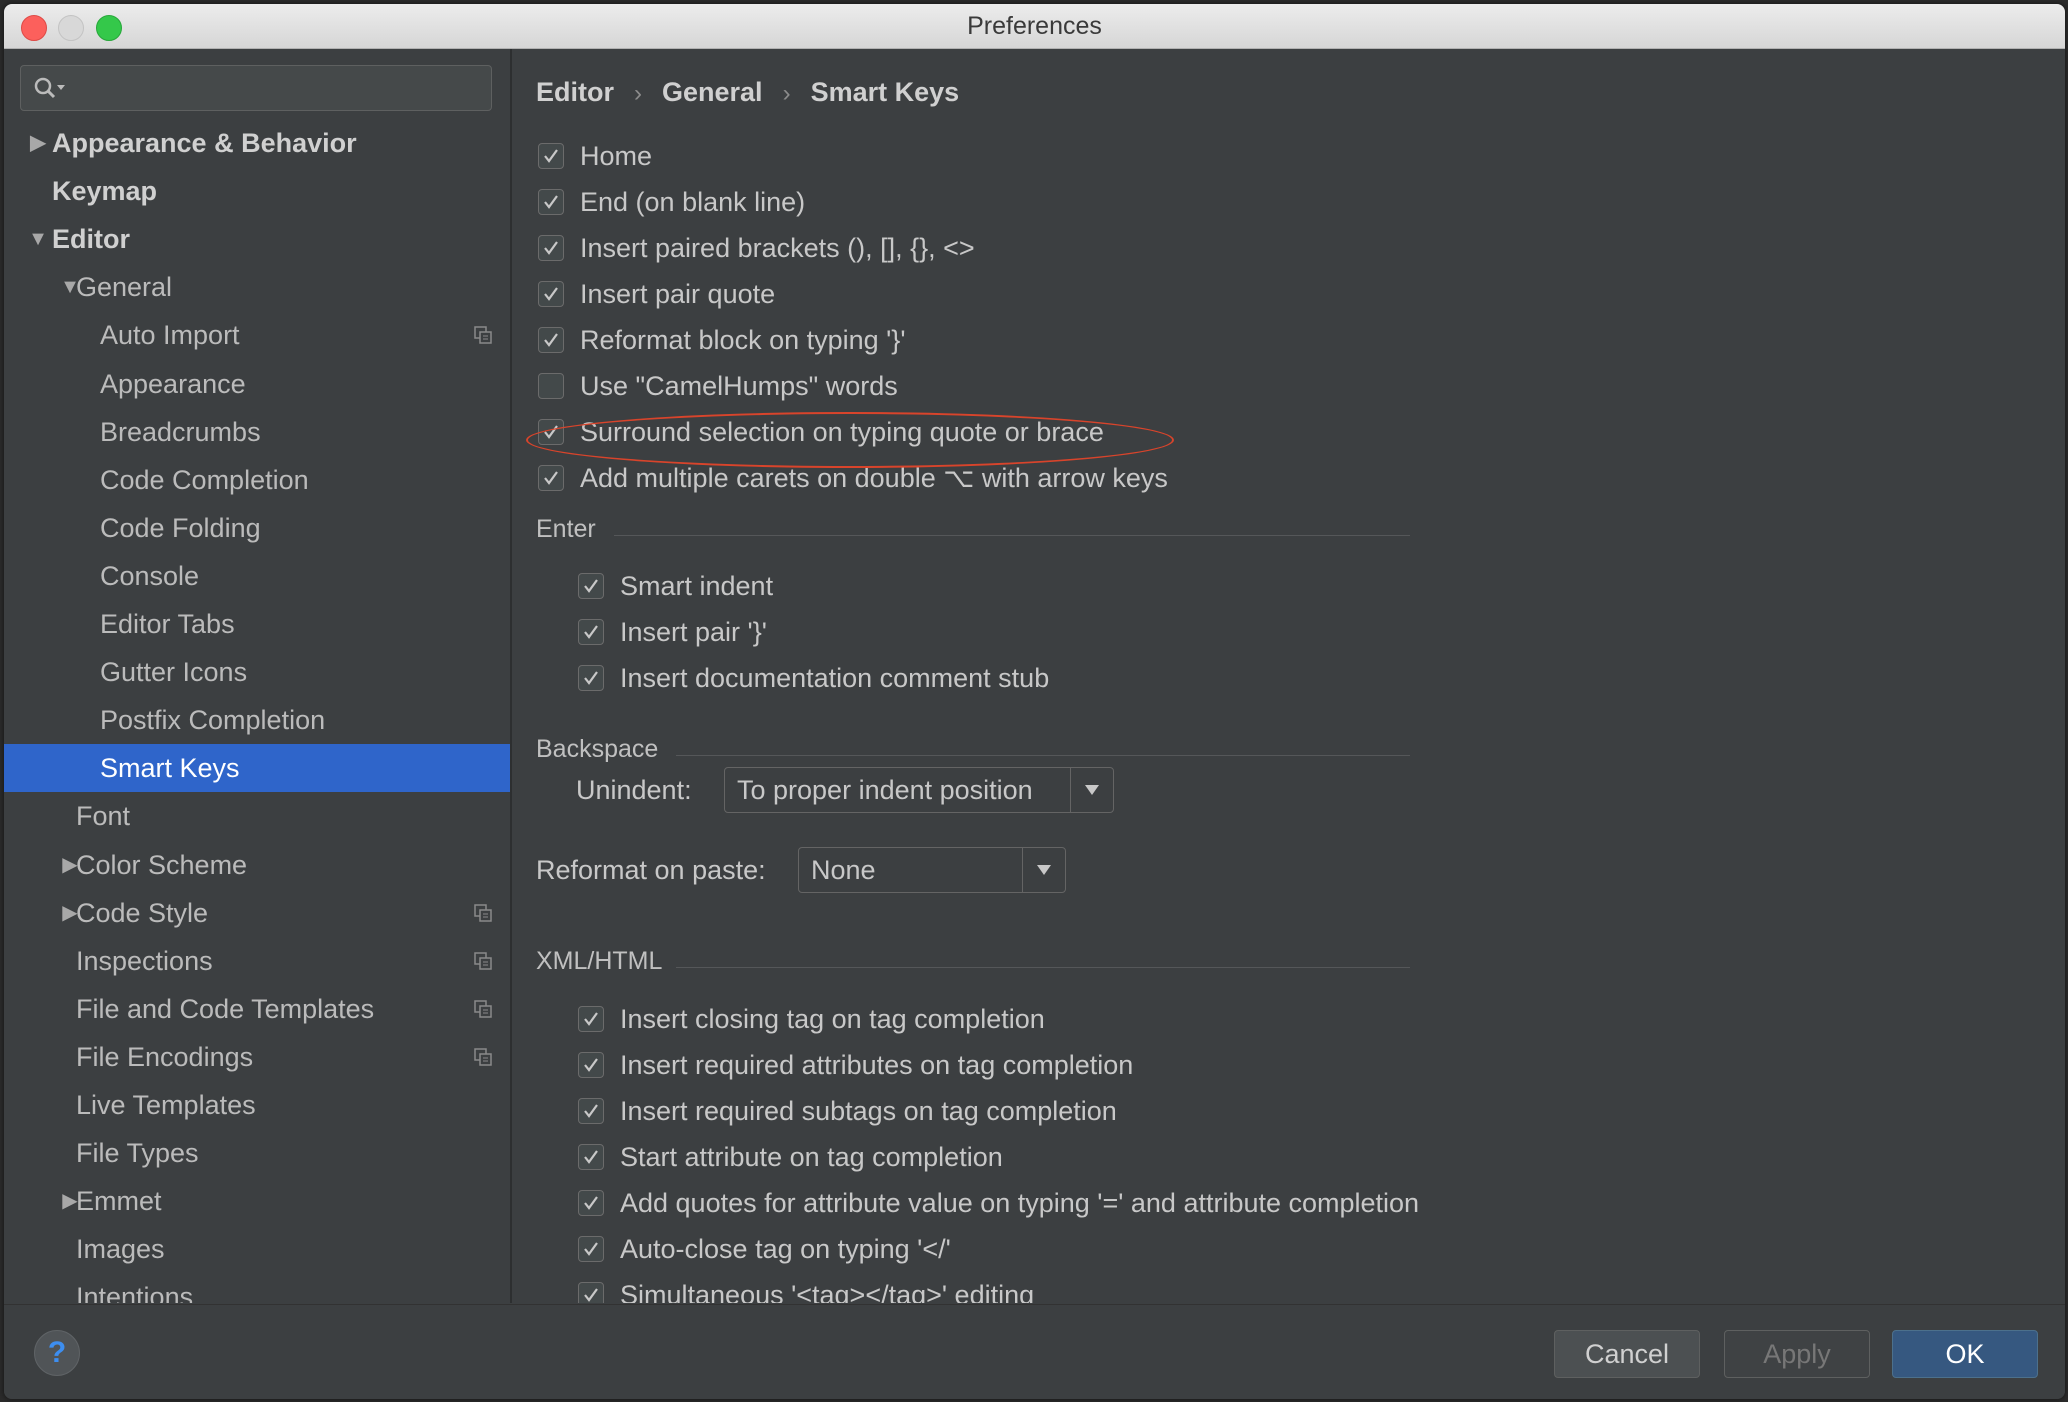 The image size is (2068, 1402). What do you see at coordinates (257, 816) in the screenshot?
I see `sidebar-item-font: Font` at bounding box center [257, 816].